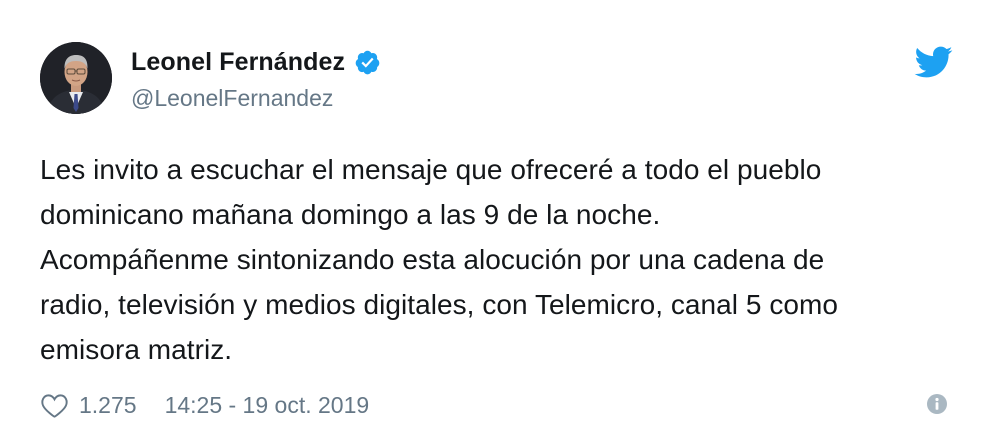  Describe the element at coordinates (367, 62) in the screenshot. I see `verified-badge-icon` at that location.